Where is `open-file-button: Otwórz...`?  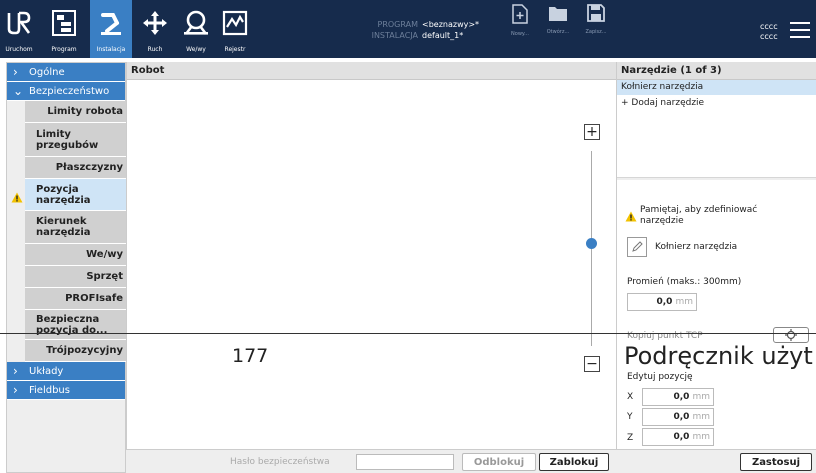
open-file-button: Otwórz... is located at coordinates (558, 31).